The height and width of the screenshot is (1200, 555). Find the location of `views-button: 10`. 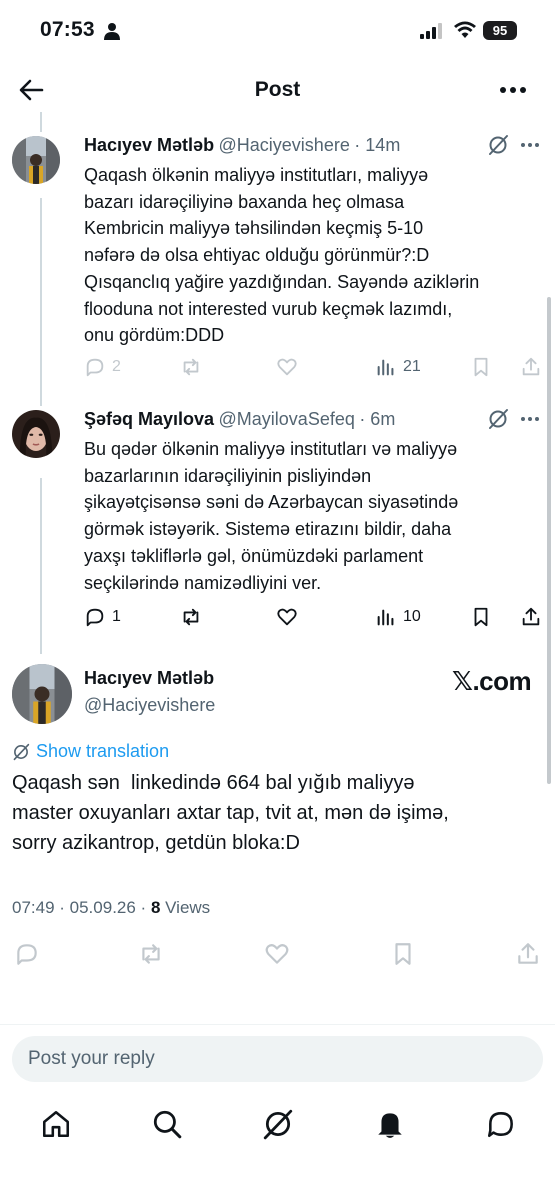

views-button: 10 is located at coordinates (398, 617).